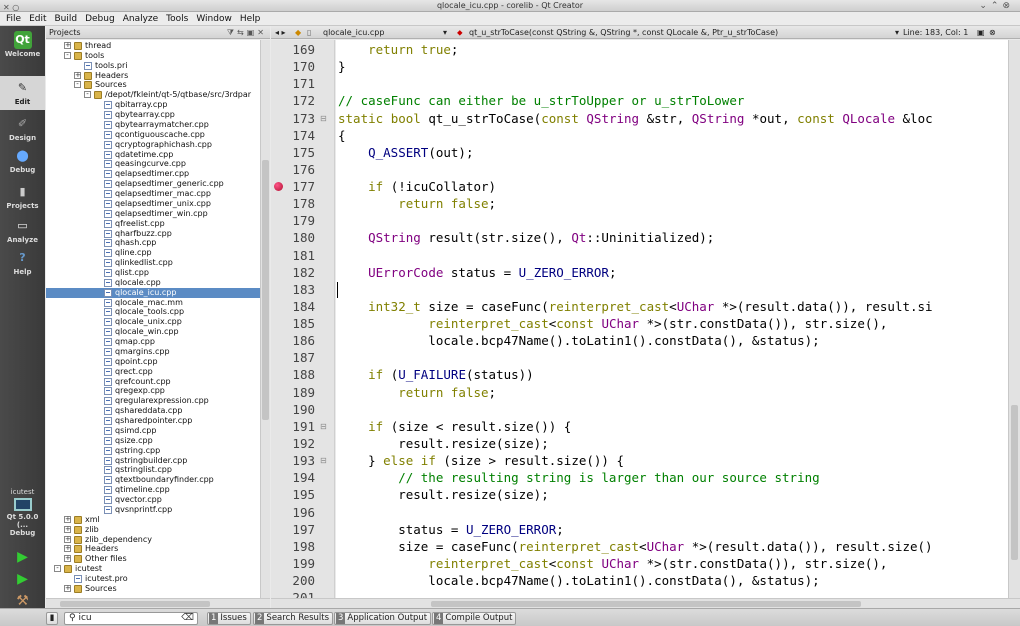 The image size is (1020, 626). What do you see at coordinates (153, 451) in the screenshot?
I see `tree-file: qstring.cpp` at bounding box center [153, 451].